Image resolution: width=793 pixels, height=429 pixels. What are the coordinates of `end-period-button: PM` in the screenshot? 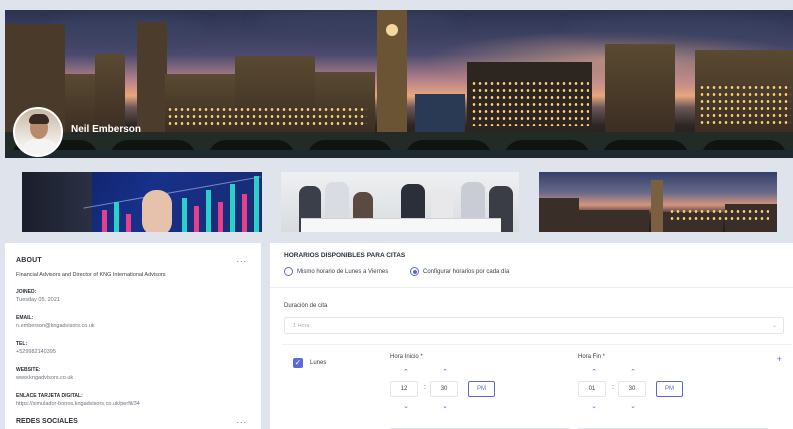 It's located at (669, 389).